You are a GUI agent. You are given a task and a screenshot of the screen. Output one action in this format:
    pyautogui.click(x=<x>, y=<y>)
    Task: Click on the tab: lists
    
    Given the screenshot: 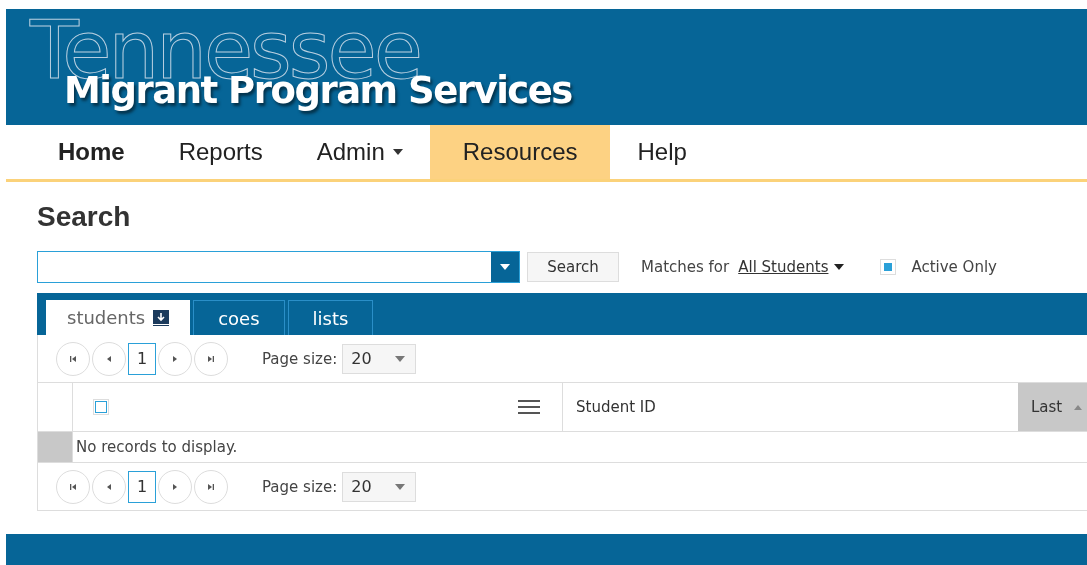 What is the action you would take?
    pyautogui.click(x=330, y=317)
    